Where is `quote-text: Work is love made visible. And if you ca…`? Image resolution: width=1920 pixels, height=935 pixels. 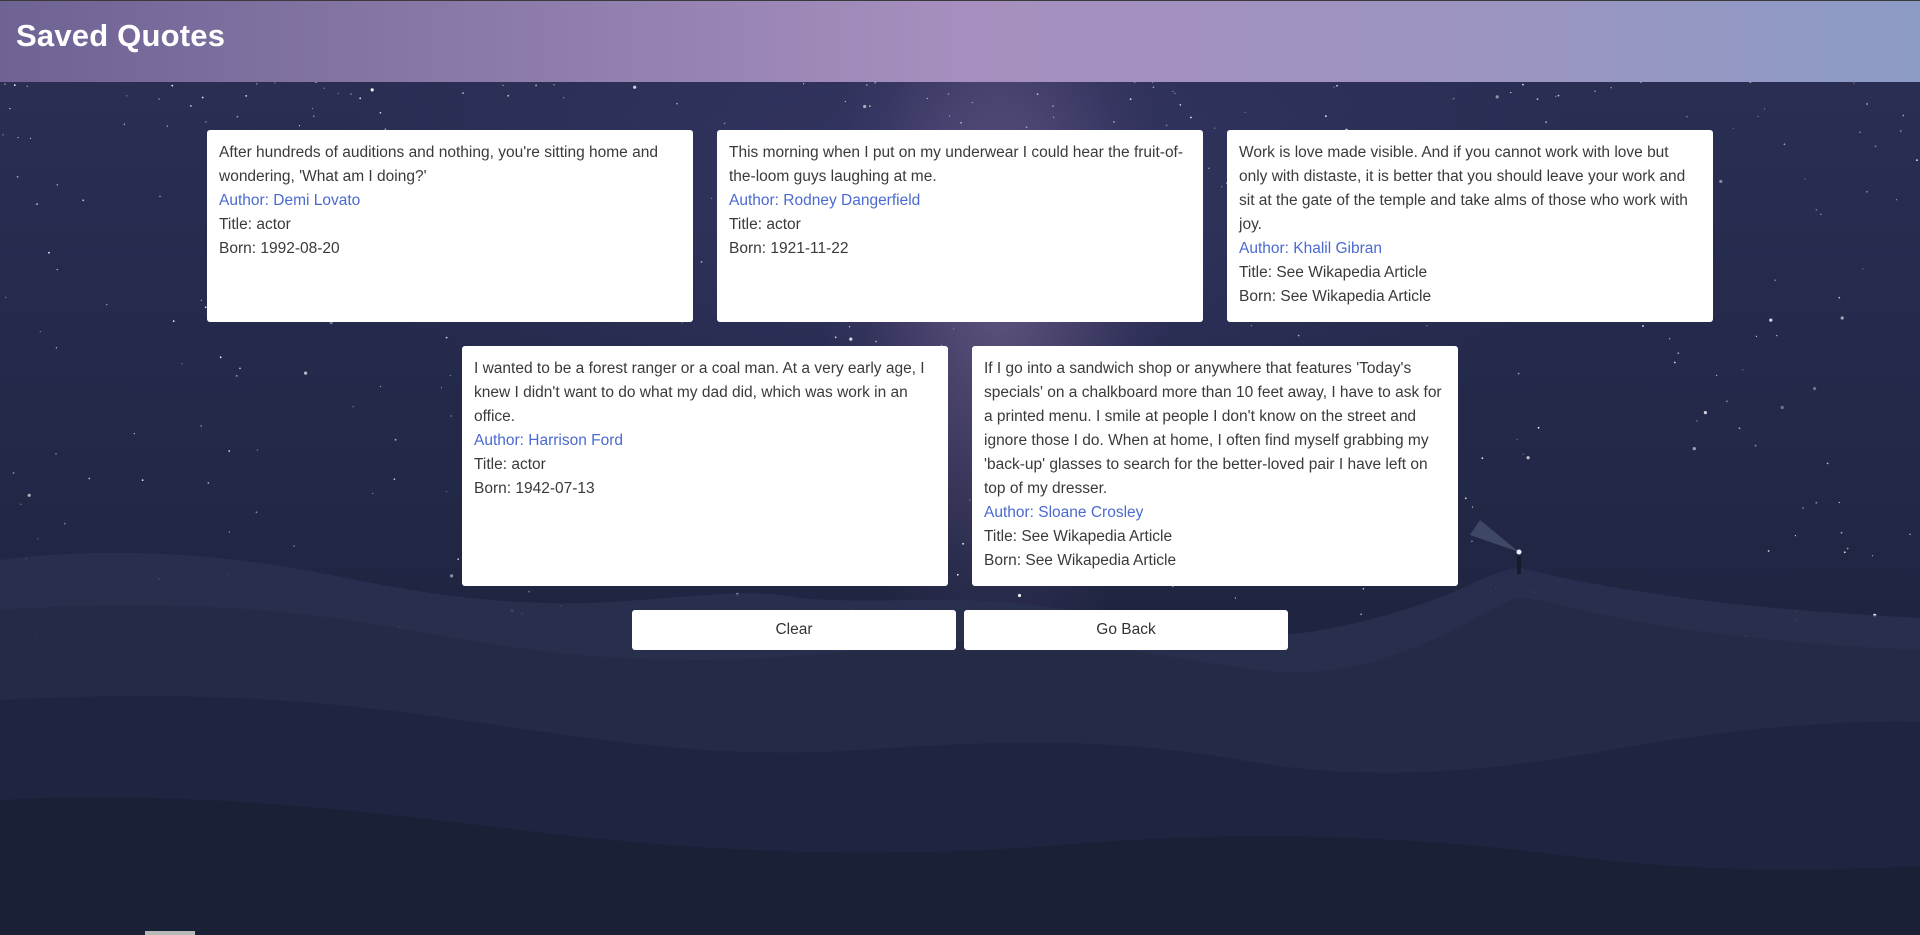 quote-text: Work is love made visible. And if you ca… is located at coordinates (1463, 188).